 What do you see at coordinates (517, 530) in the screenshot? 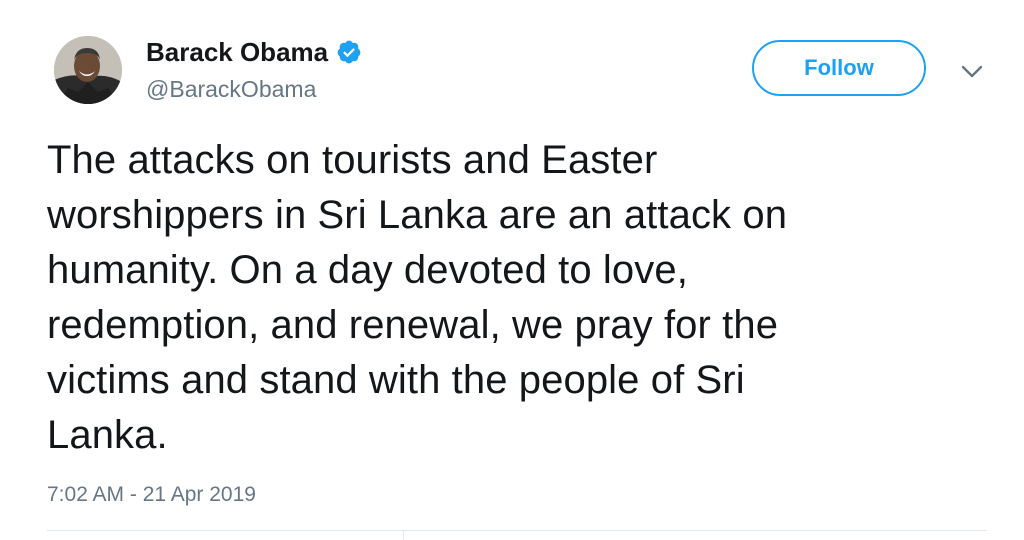
I see `divider` at bounding box center [517, 530].